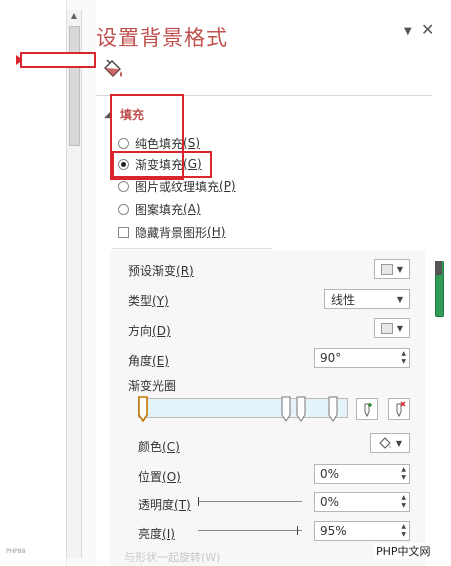 The height and width of the screenshot is (566, 451). I want to click on preset-gradient-picker: ▼, so click(392, 269).